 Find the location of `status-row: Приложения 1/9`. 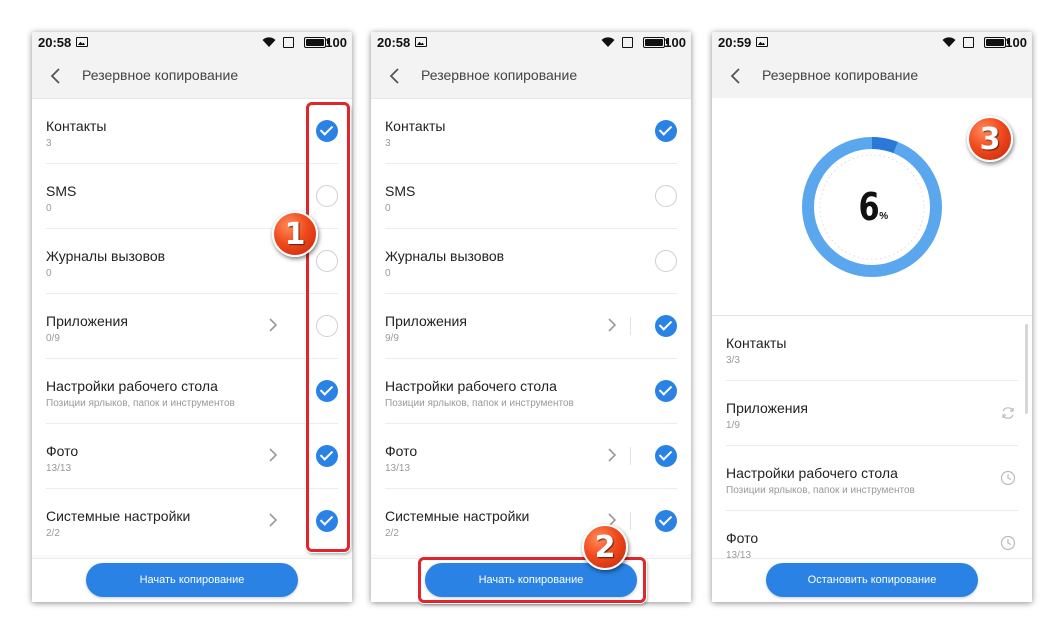

status-row: Приложения 1/9 is located at coordinates (872, 413).